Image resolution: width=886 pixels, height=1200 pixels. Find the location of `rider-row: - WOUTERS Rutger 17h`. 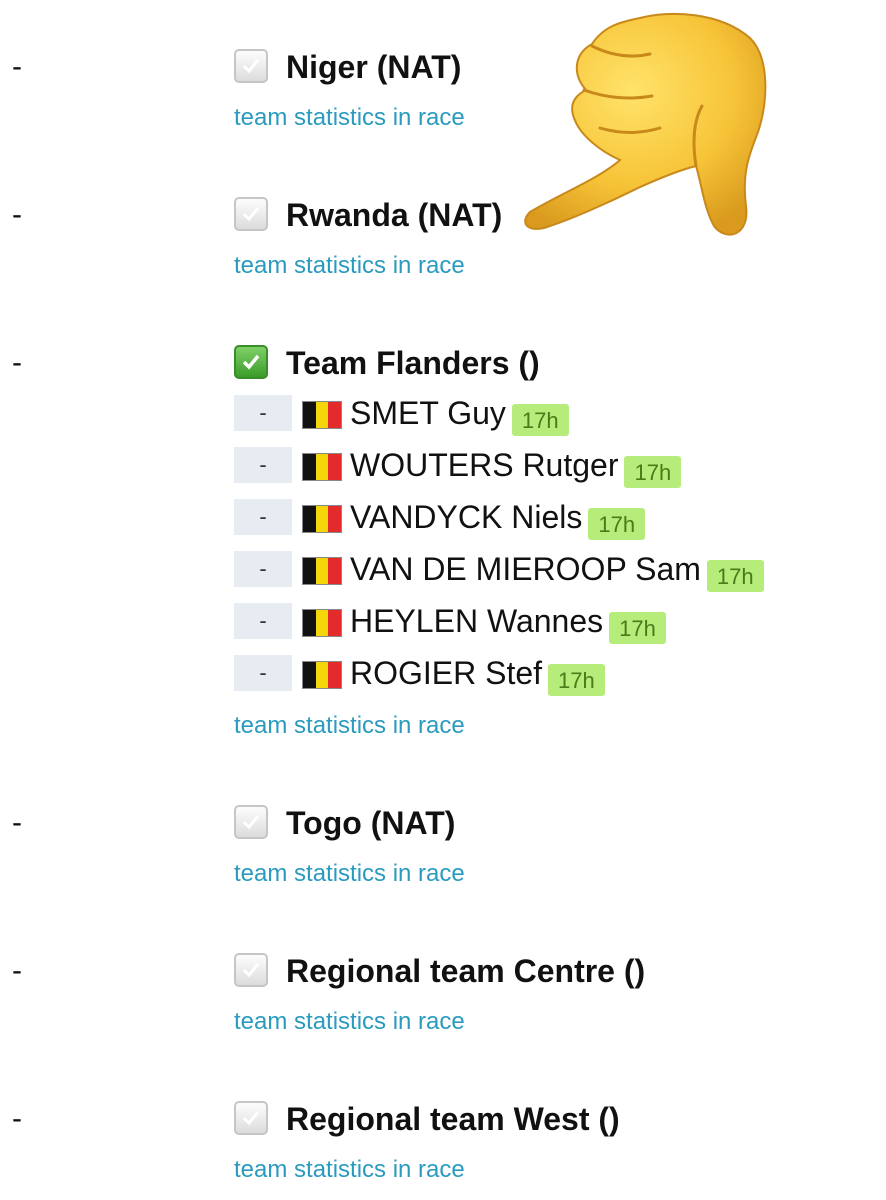

rider-row: - WOUTERS Rutger 17h is located at coordinates (443, 468).